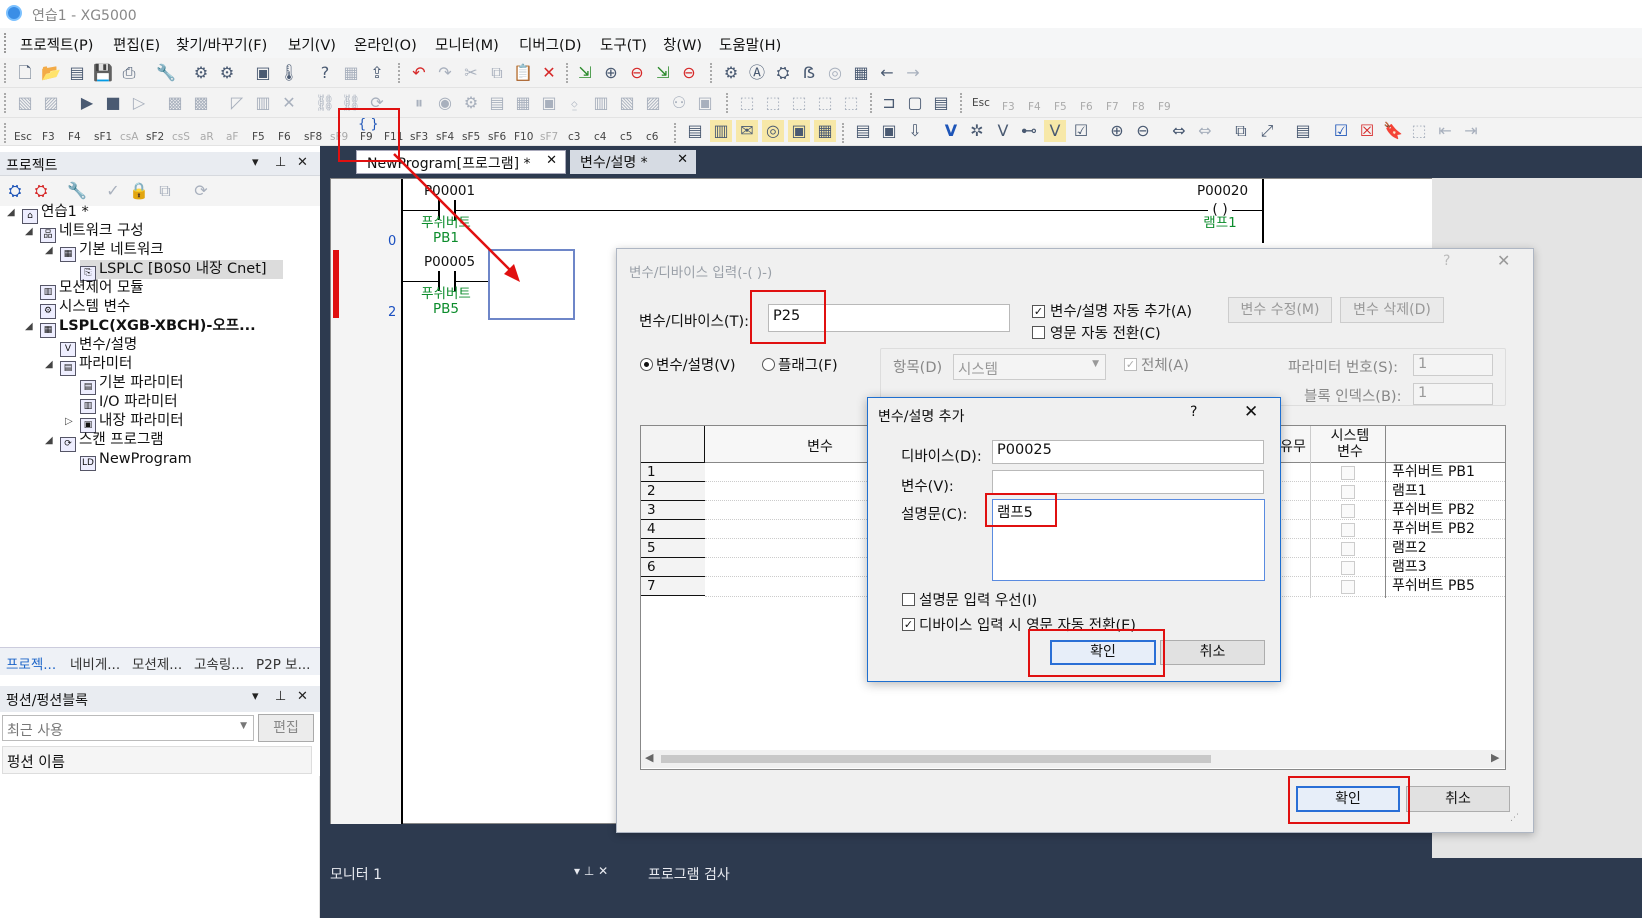  What do you see at coordinates (689, 73) in the screenshot?
I see `delete-rung-icon: ⊖` at bounding box center [689, 73].